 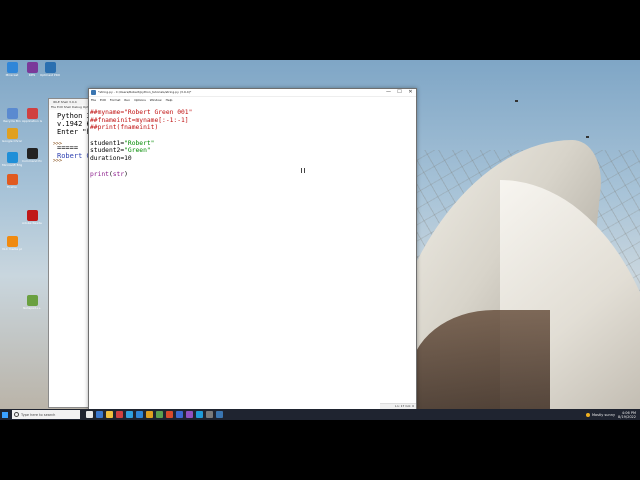 What do you see at coordinates (109, 174) in the screenshot?
I see `code-line: print(str)` at bounding box center [109, 174].